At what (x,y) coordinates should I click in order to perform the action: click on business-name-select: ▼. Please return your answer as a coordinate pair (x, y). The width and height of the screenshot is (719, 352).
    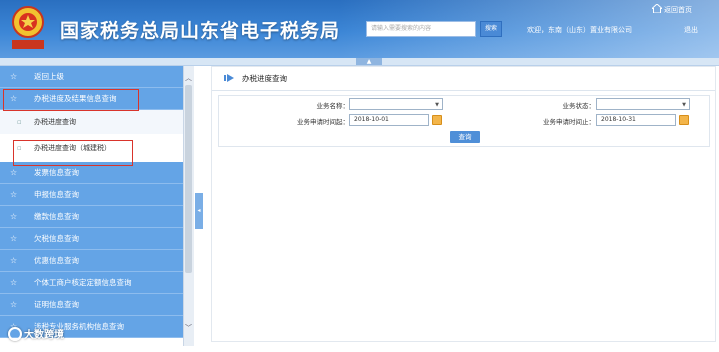
    Looking at the image, I should click on (396, 104).